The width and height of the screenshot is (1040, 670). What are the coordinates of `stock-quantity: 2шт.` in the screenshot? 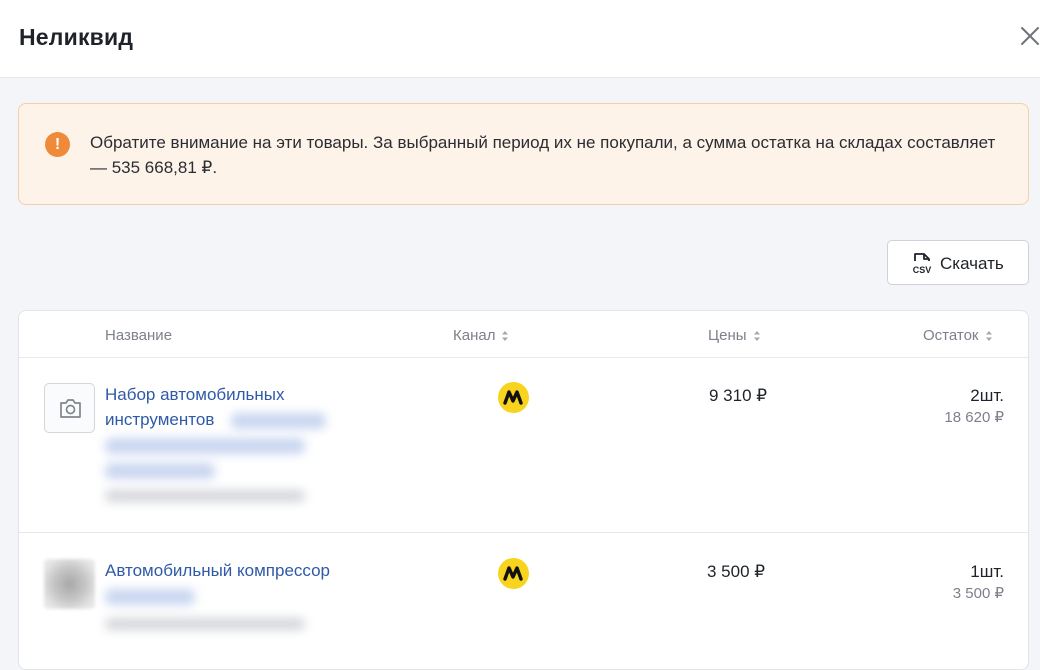 It's located at (987, 395).